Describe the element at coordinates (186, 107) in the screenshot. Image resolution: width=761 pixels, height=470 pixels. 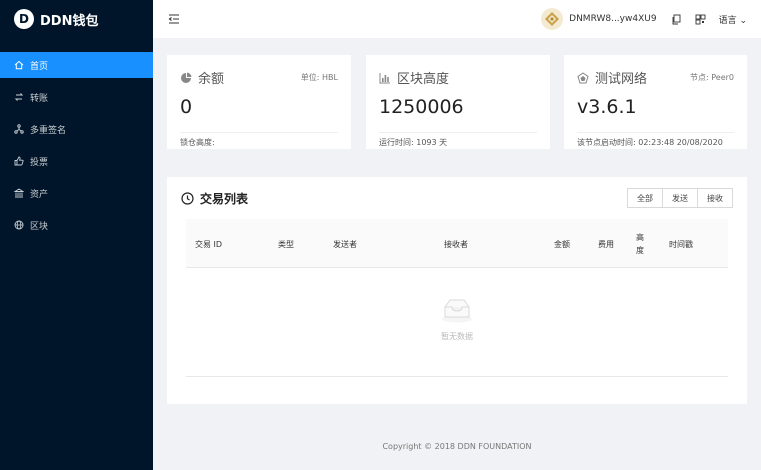
I see `balance-value: 0` at that location.